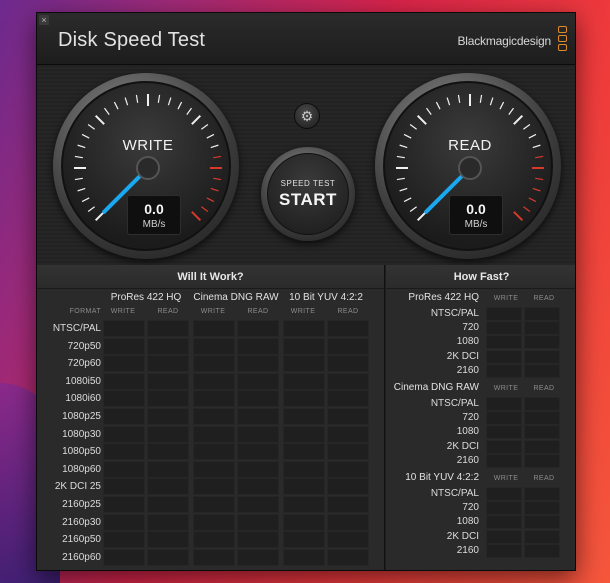 This screenshot has height=583, width=610. What do you see at coordinates (148, 145) in the screenshot?
I see `write-gauge-label: WRITE` at bounding box center [148, 145].